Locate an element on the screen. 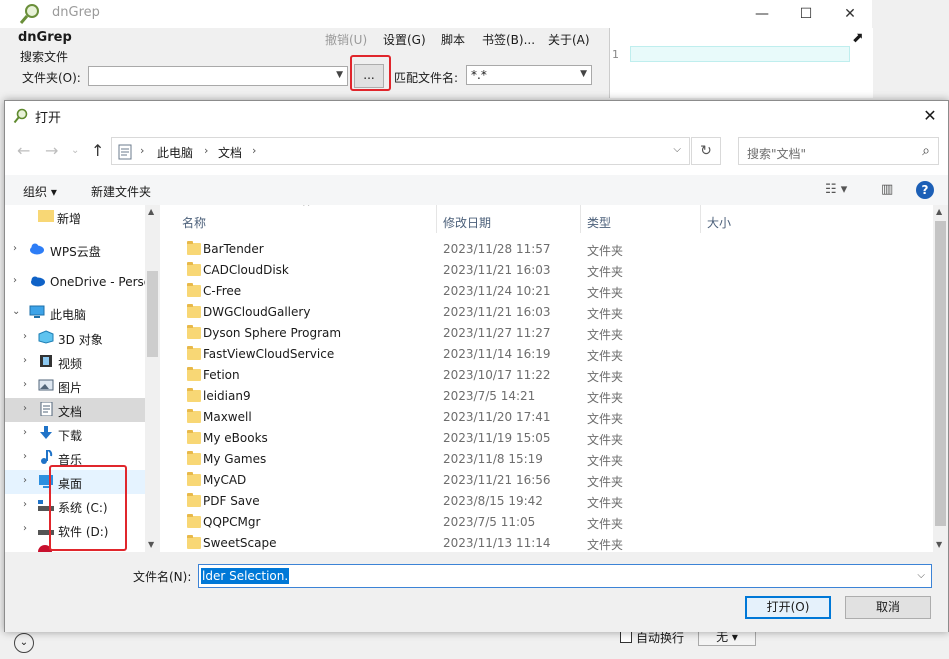  refresh-icon: ↻ is located at coordinates (706, 151).